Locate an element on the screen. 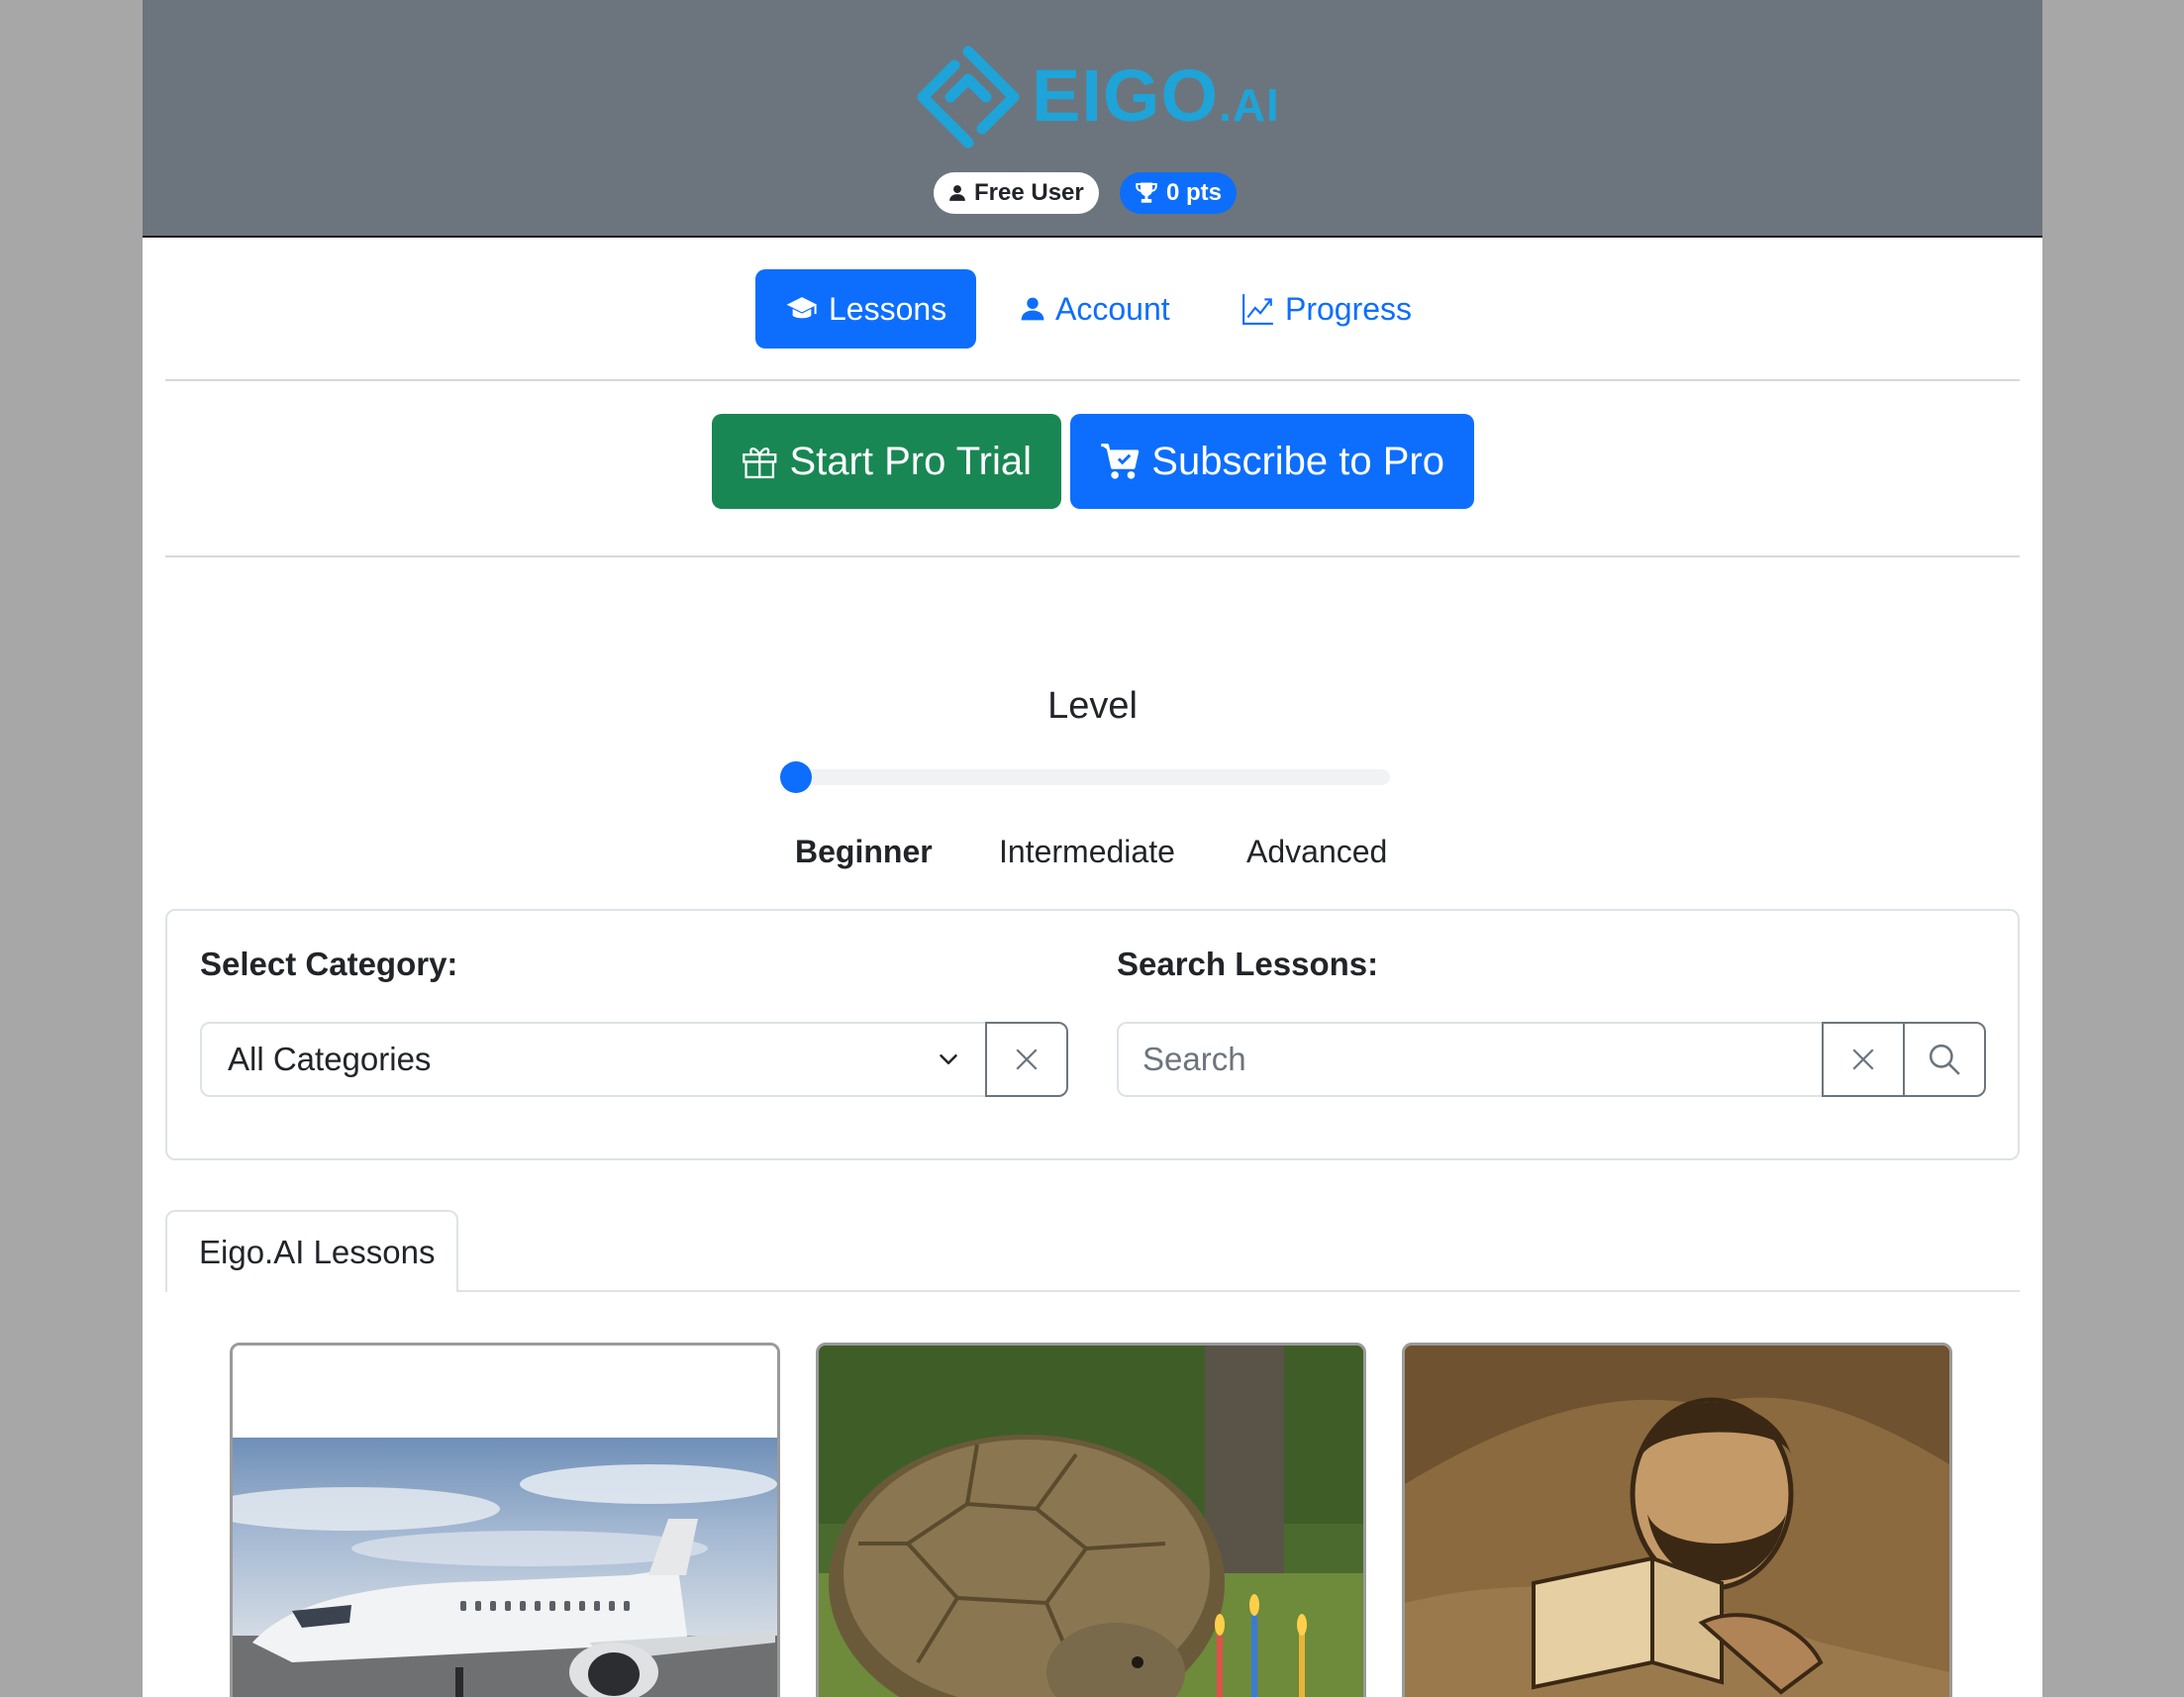  start-pro-trial-button: Start Pro Trial is located at coordinates (886, 462).